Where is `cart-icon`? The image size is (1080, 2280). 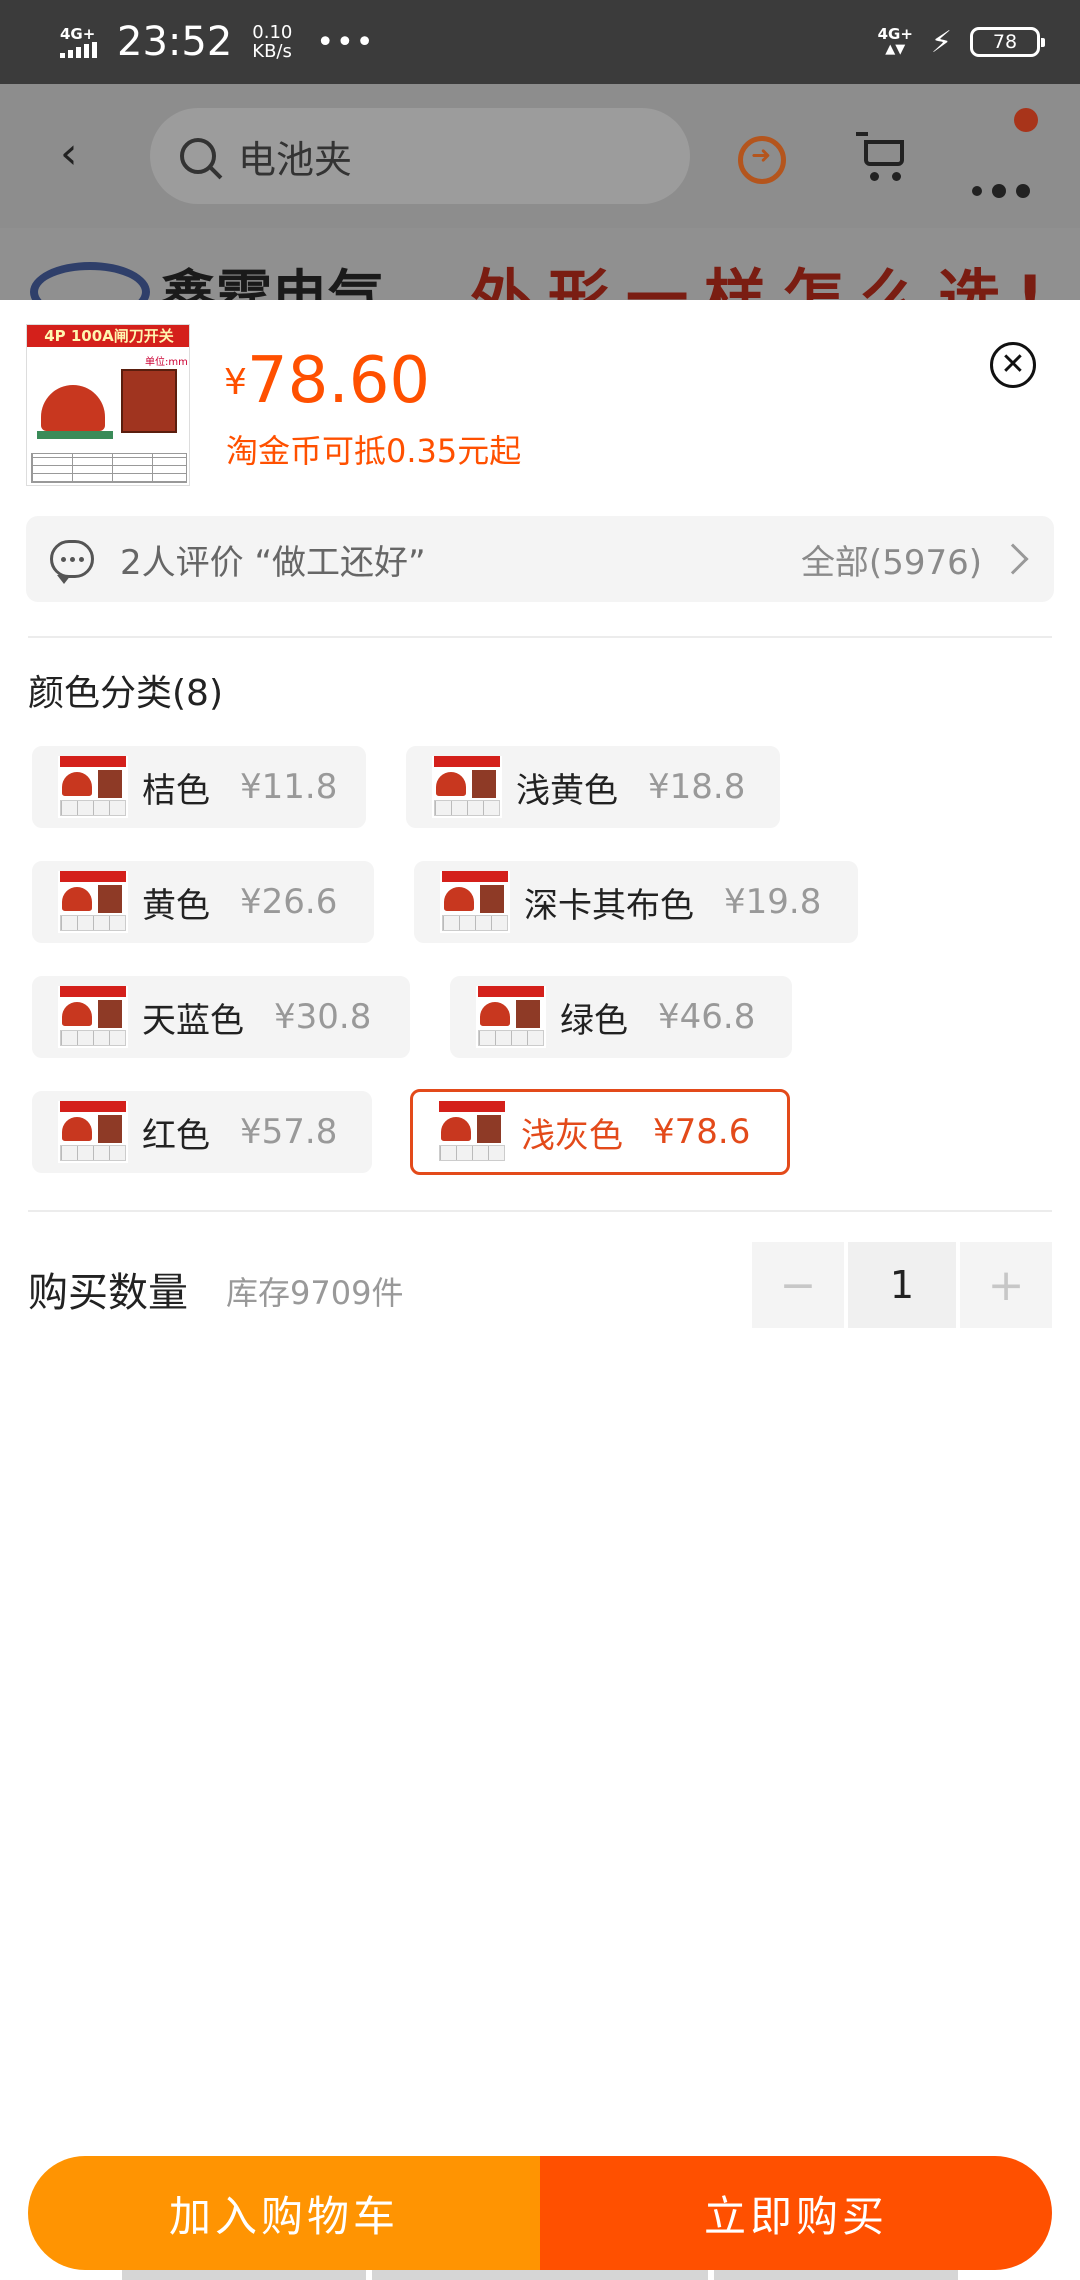
cart-icon is located at coordinates (882, 157).